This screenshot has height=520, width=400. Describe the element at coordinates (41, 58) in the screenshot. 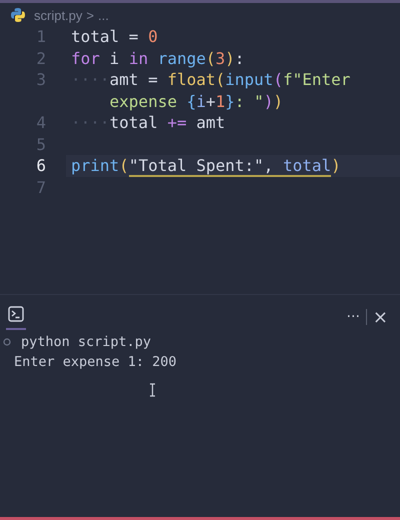

I see `line-number: 2` at that location.